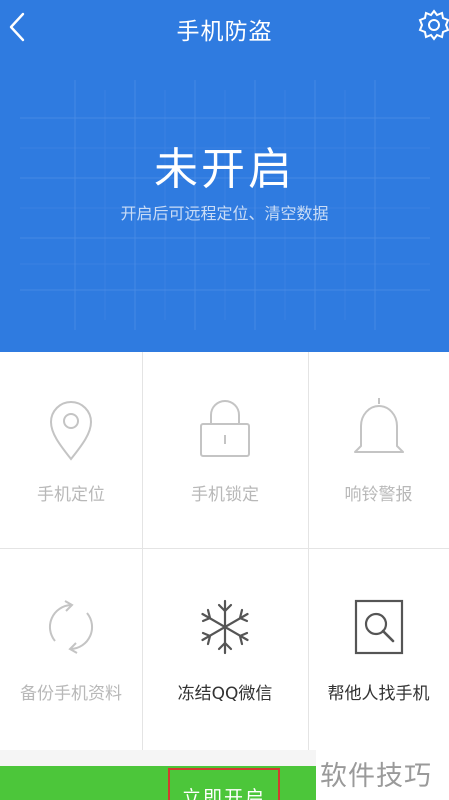  Describe the element at coordinates (225, 627) in the screenshot. I see `snowflake-icon` at that location.